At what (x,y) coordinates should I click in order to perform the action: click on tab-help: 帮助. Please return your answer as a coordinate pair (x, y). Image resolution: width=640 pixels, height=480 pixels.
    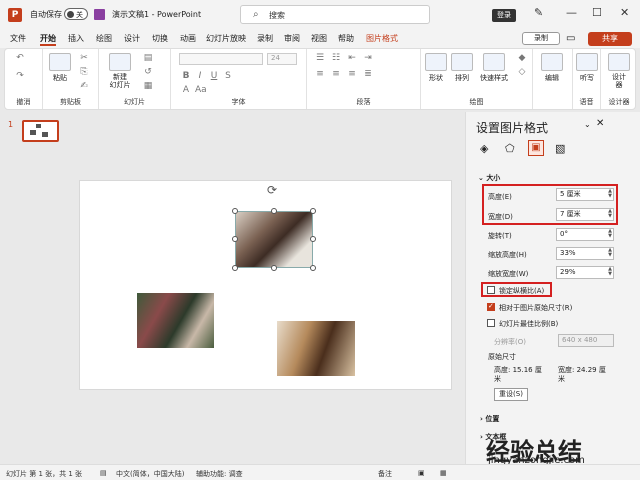
    Looking at the image, I should click on (346, 38).